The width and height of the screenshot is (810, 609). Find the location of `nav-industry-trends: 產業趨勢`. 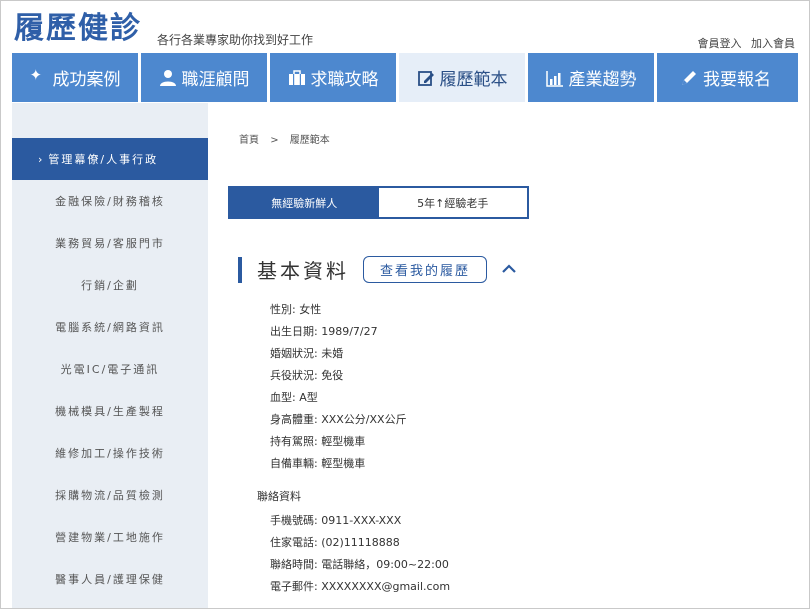

nav-industry-trends: 產業趨勢 is located at coordinates (592, 77).